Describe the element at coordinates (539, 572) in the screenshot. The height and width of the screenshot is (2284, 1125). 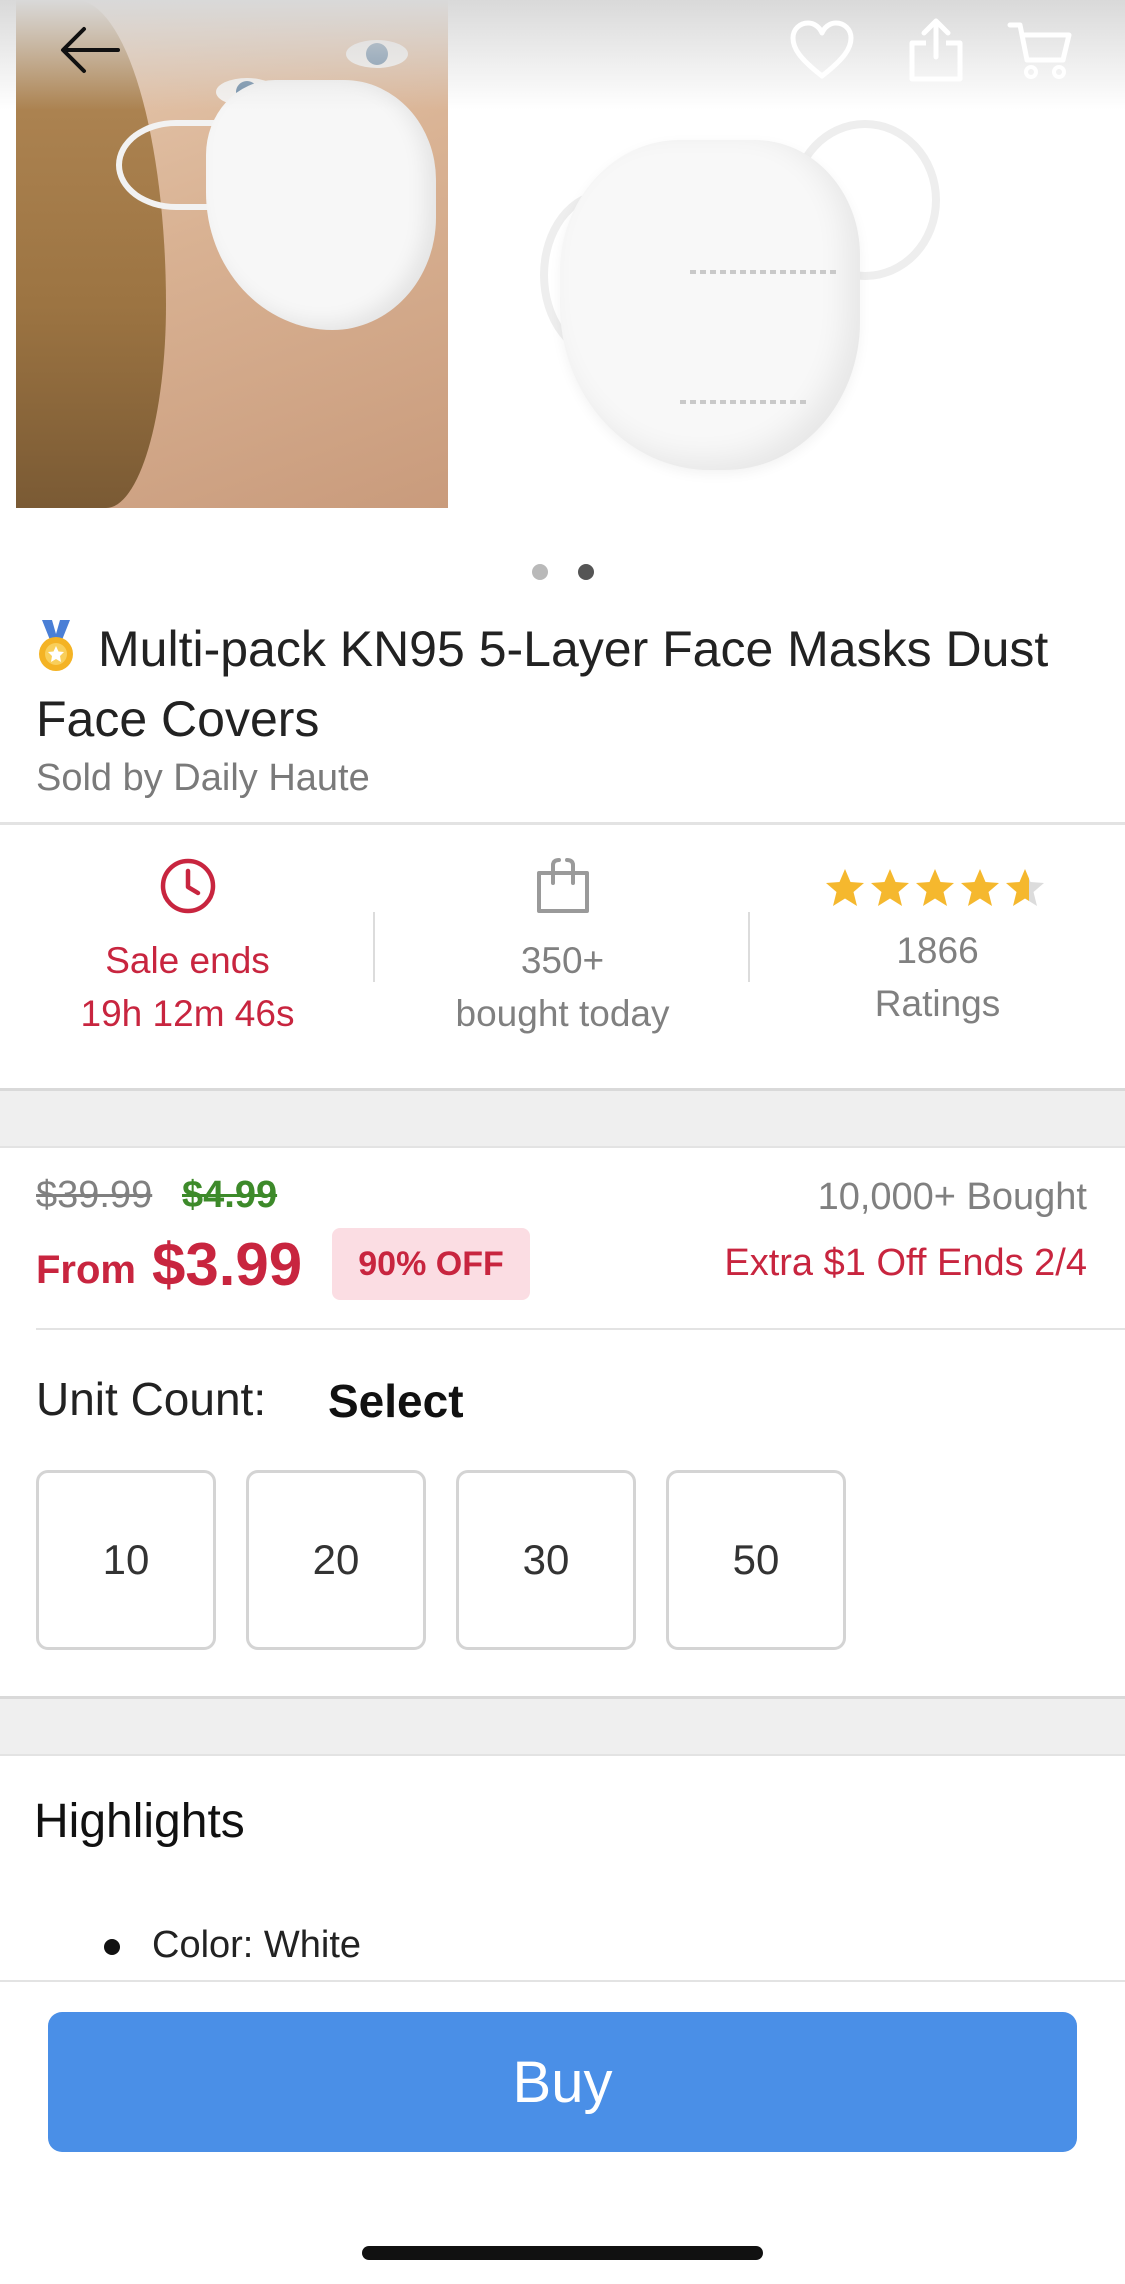
I see `carousel-dot` at that location.